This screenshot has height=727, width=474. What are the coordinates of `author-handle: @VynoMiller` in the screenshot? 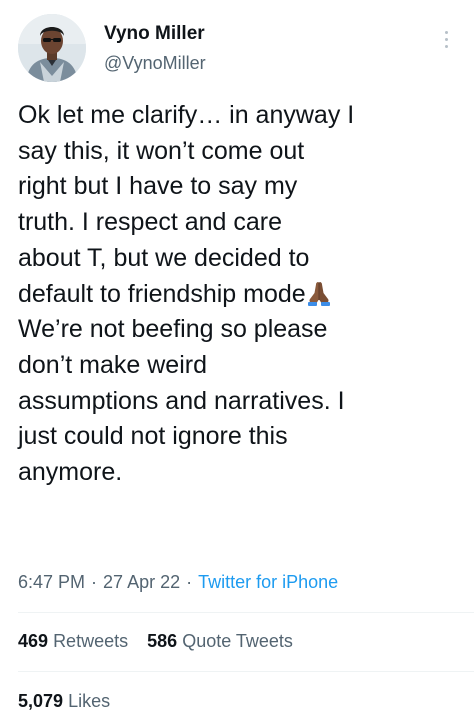 It's located at (155, 63).